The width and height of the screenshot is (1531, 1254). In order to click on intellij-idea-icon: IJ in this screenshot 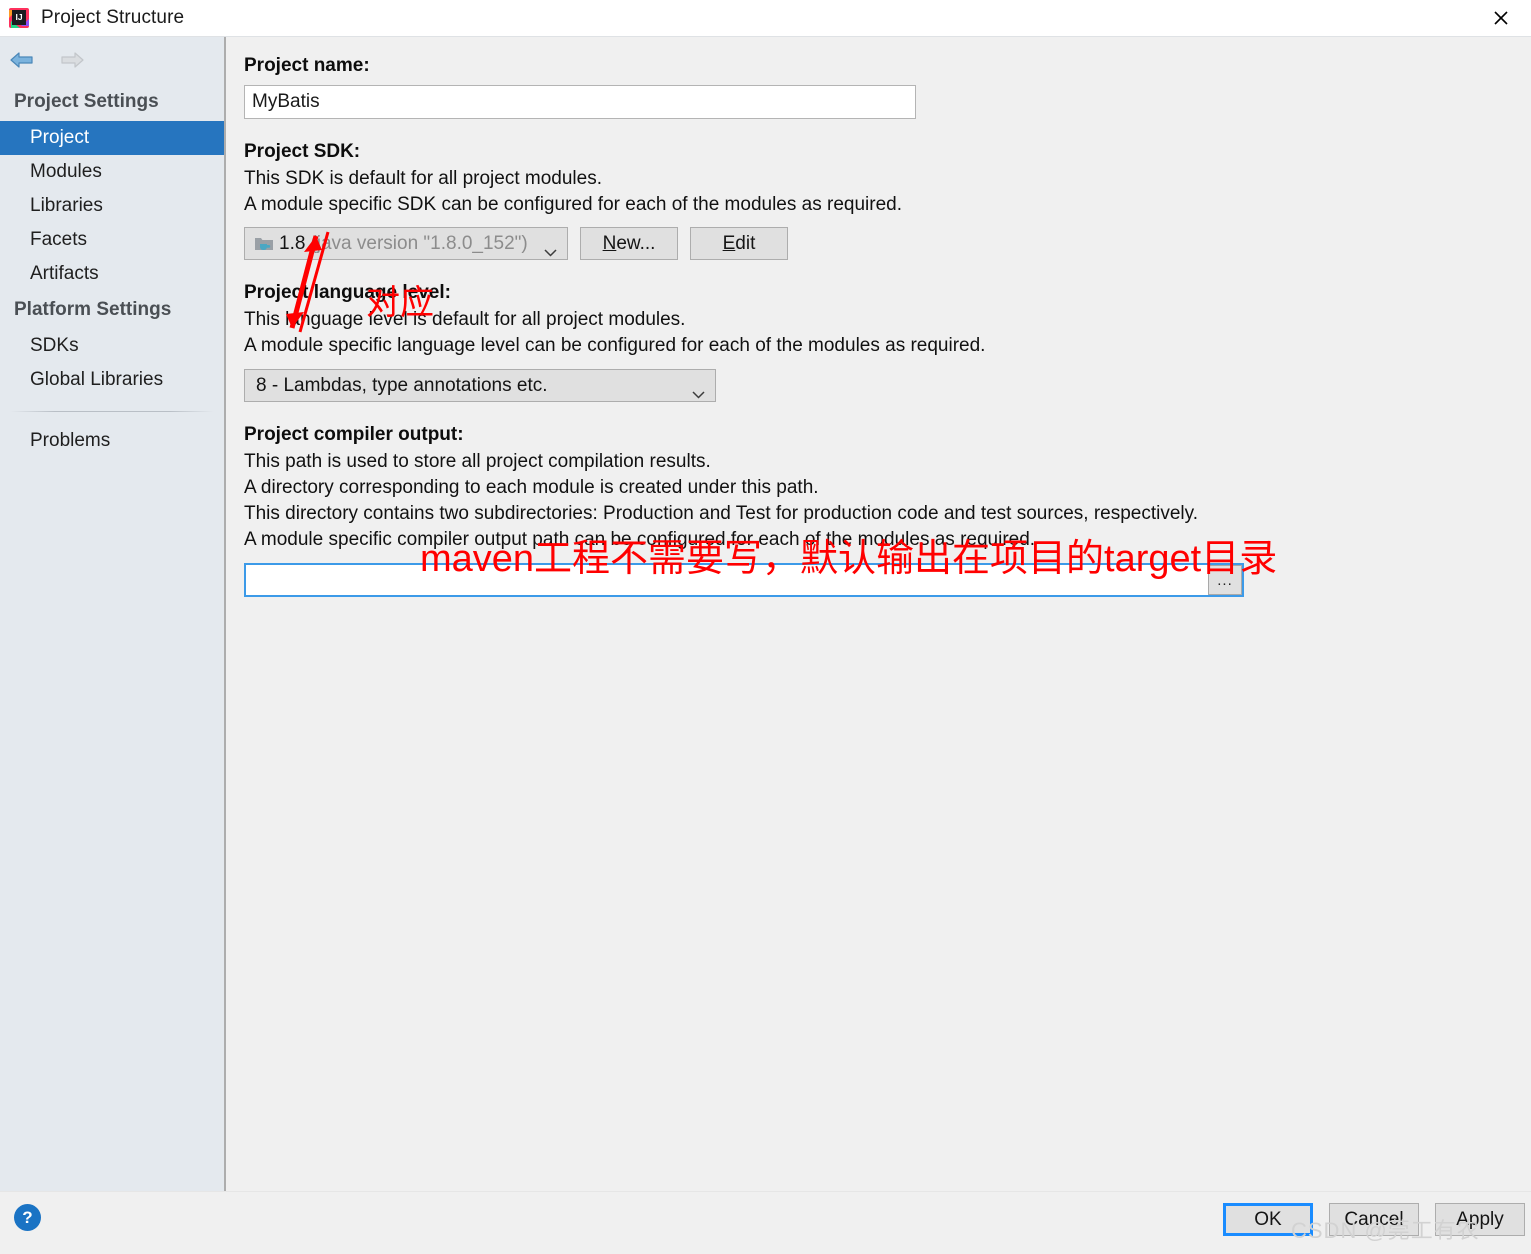, I will do `click(19, 18)`.